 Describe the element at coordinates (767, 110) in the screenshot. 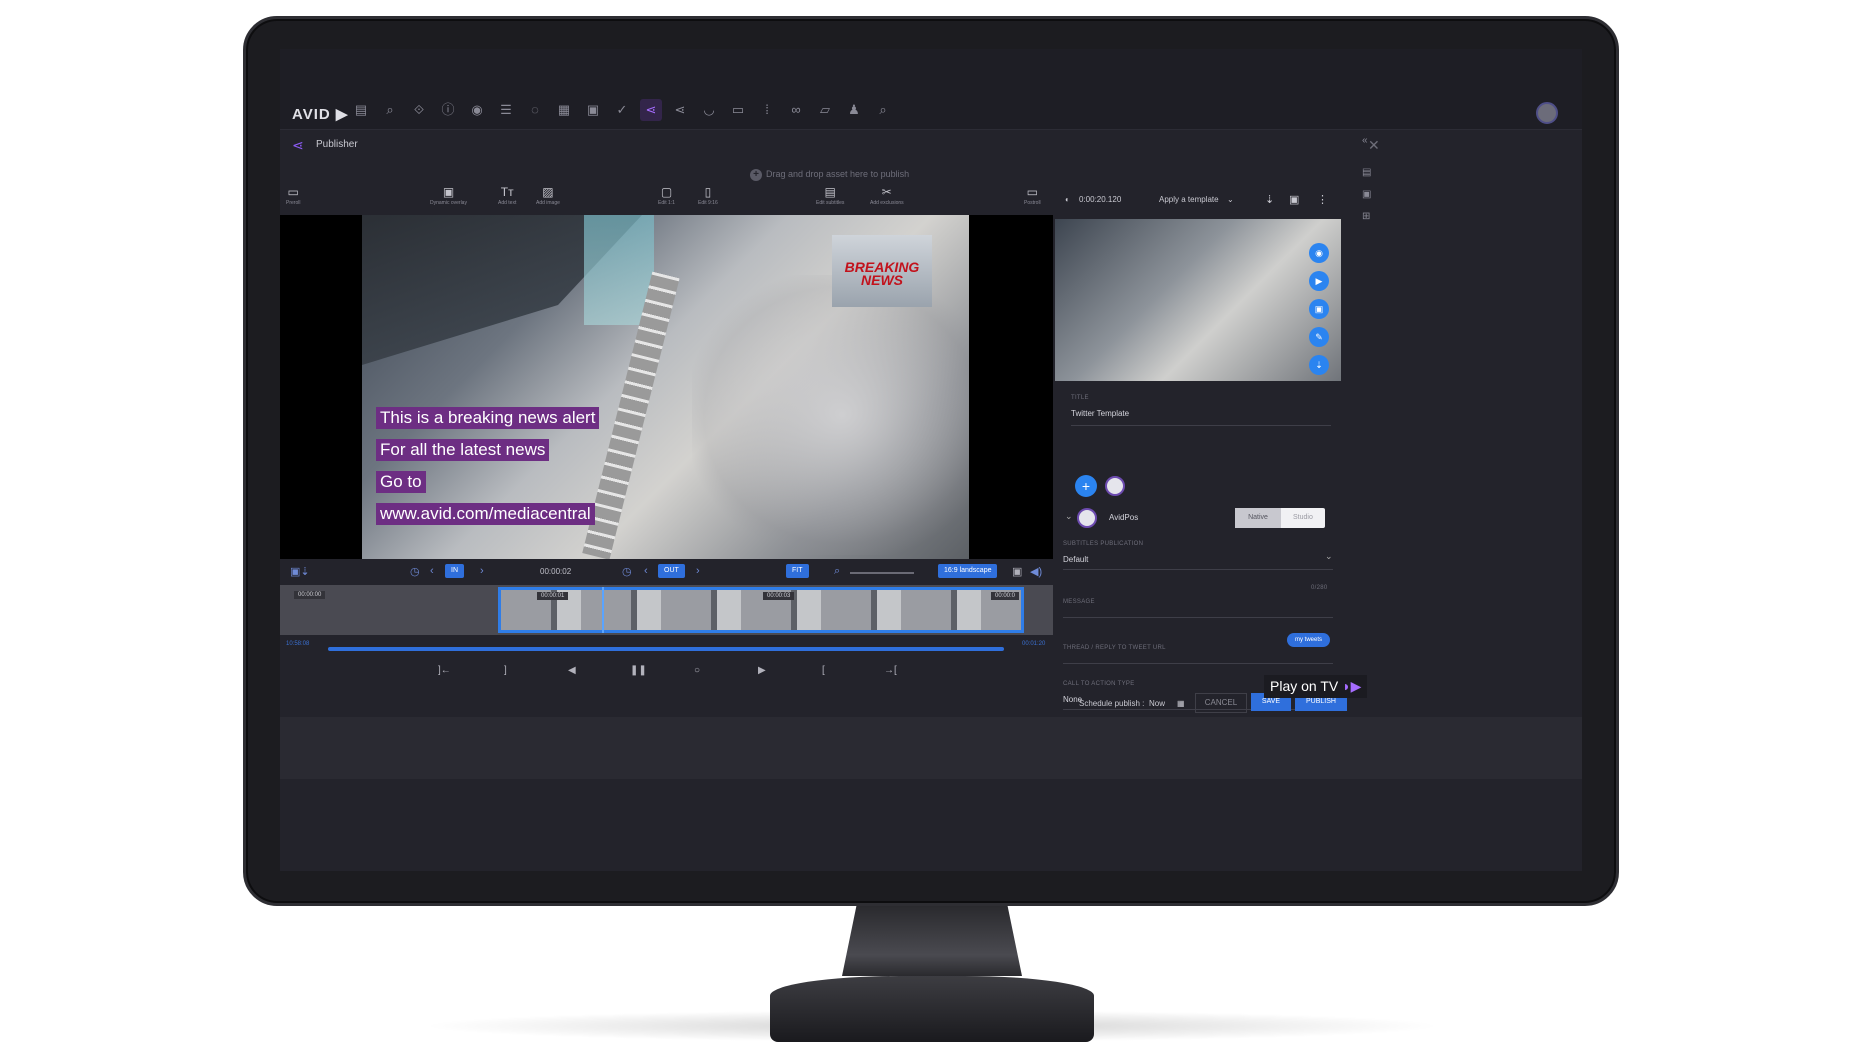

I see `counter-icon: ⁞` at that location.